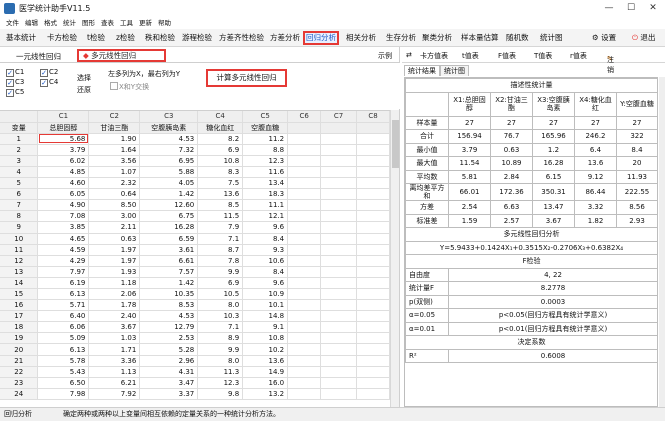 The width and height of the screenshot is (665, 421). What do you see at coordinates (285, 38) in the screenshot?
I see `tool-anova: 方差分析` at bounding box center [285, 38].